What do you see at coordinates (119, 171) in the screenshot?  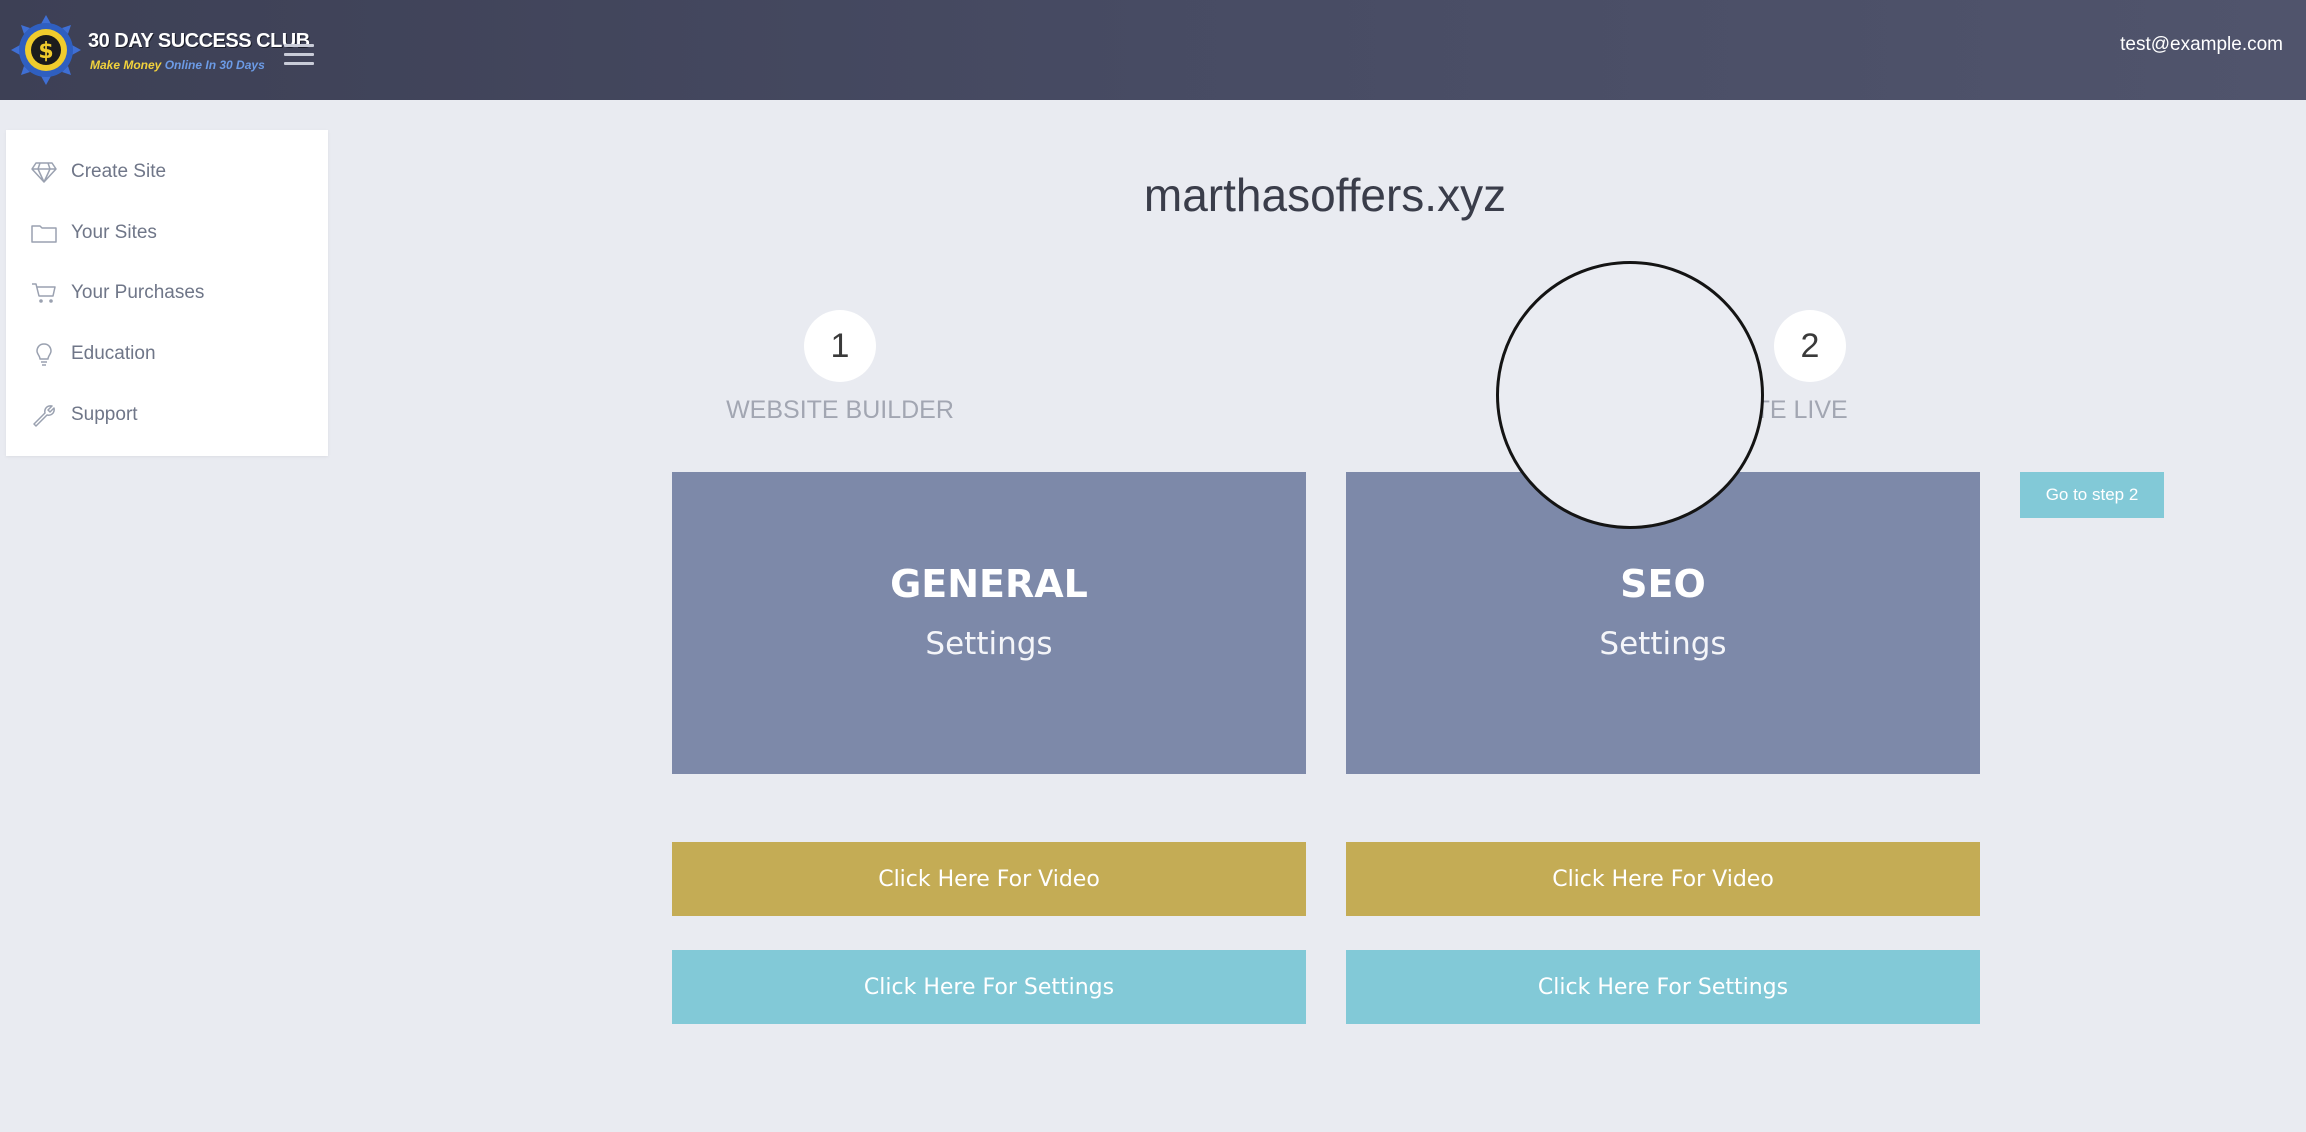 I see `sidebar-item-label: Create Site` at bounding box center [119, 171].